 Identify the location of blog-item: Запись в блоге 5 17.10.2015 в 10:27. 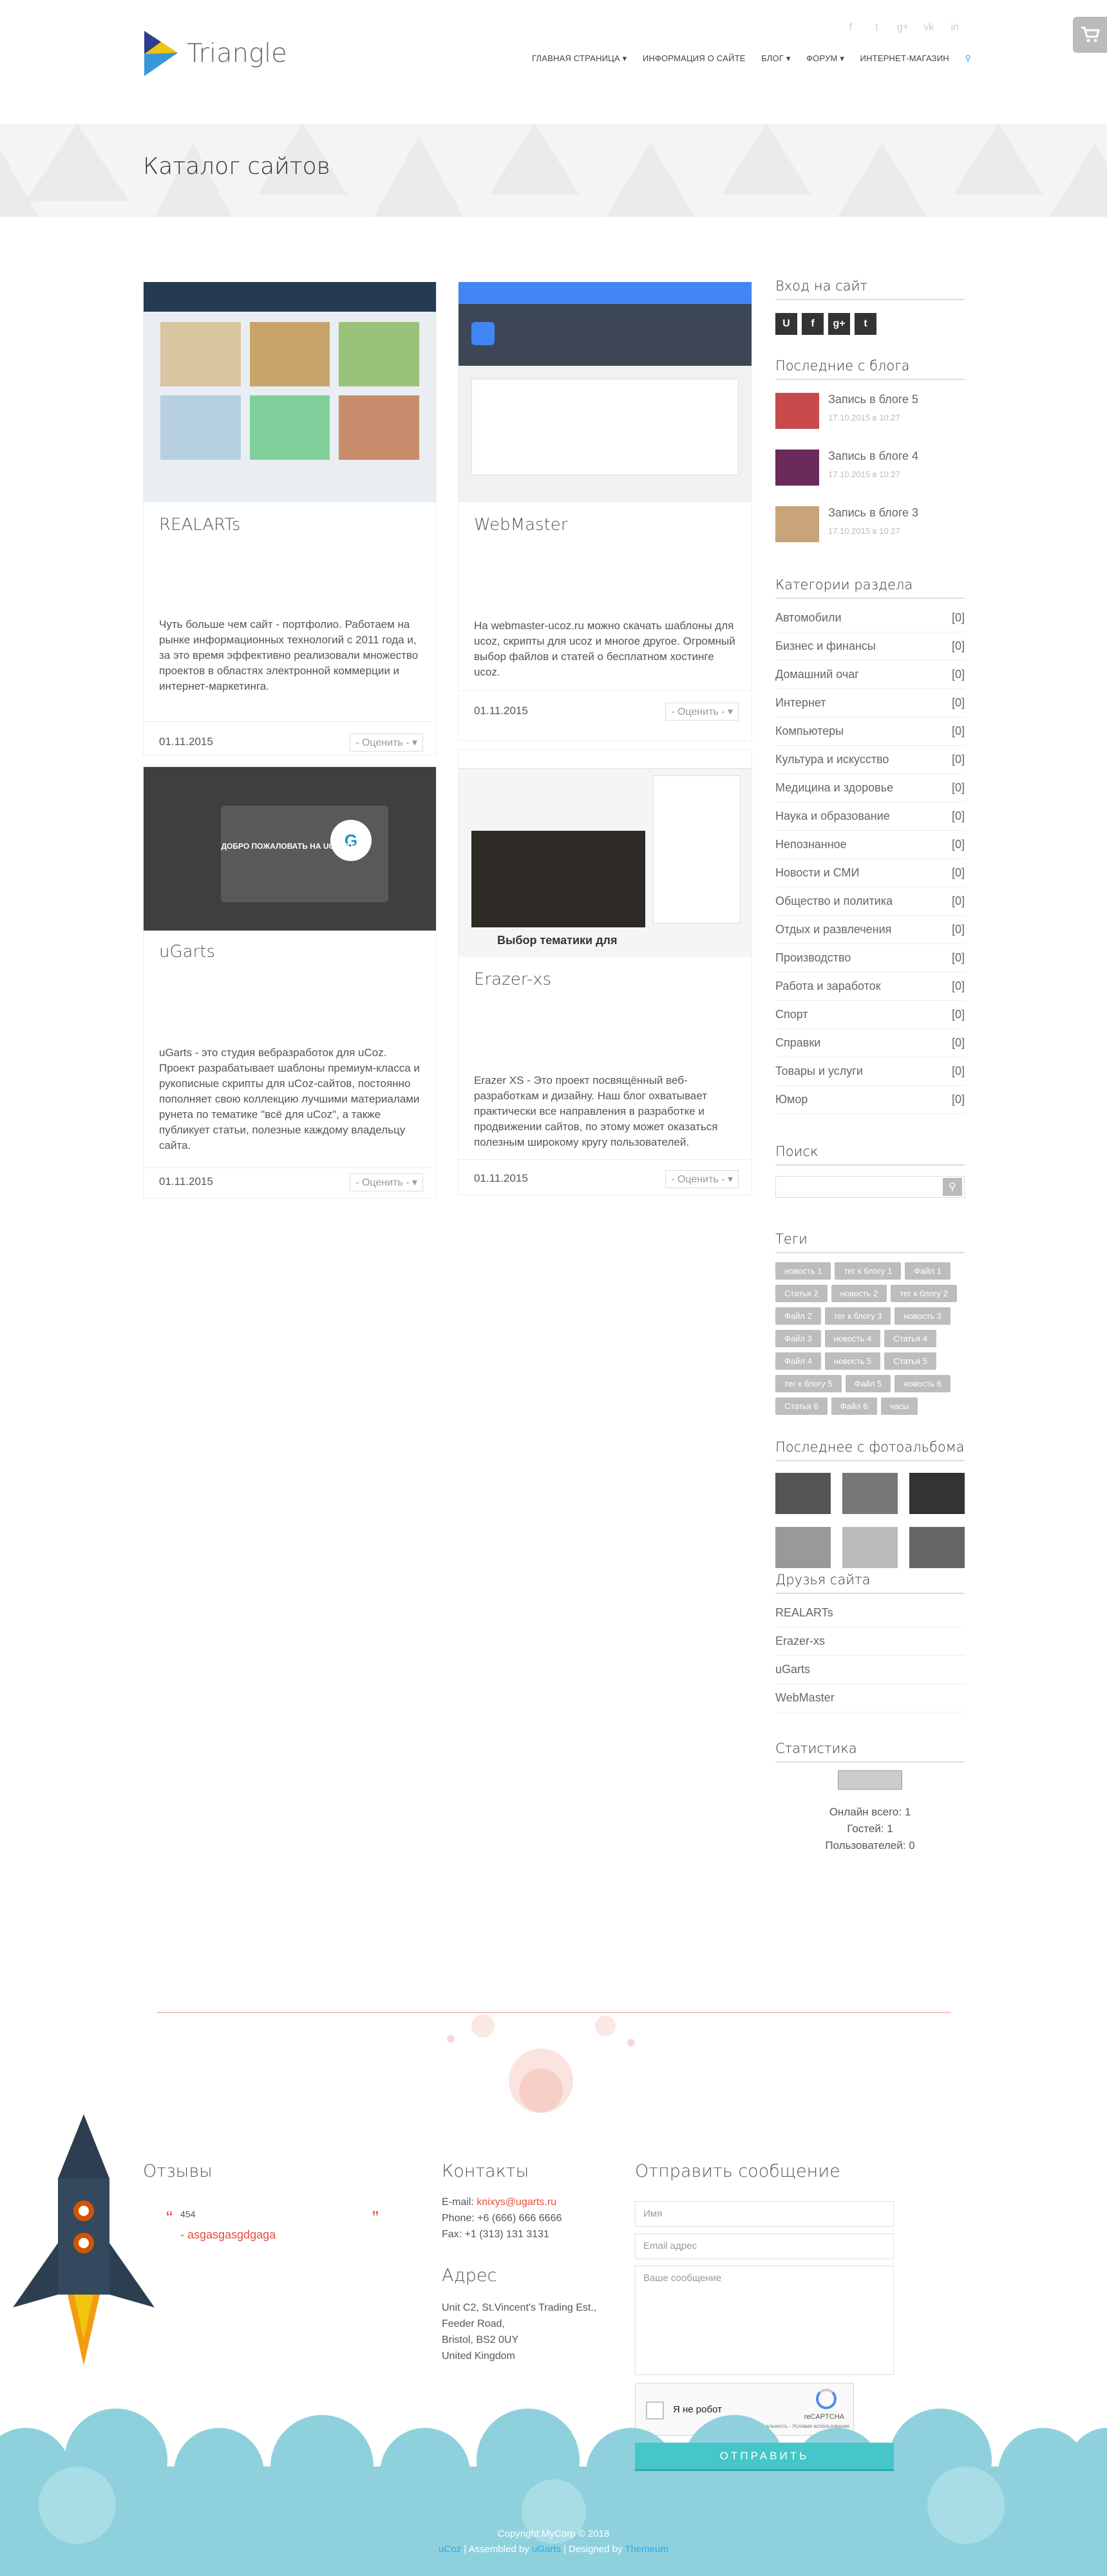
(870, 421).